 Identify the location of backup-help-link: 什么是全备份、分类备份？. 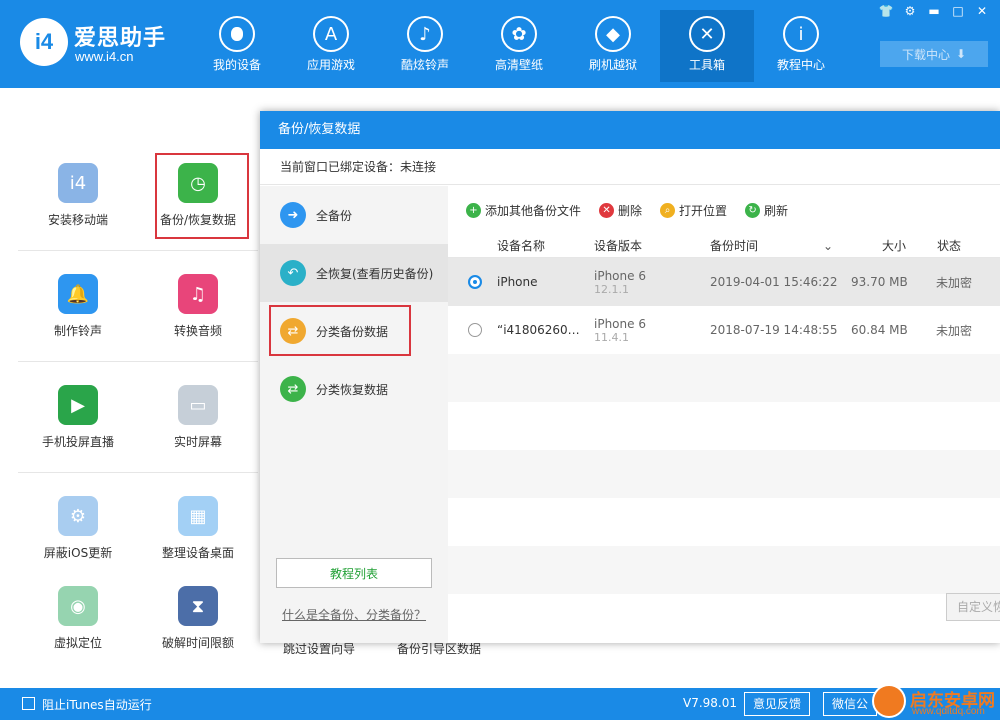
(354, 614).